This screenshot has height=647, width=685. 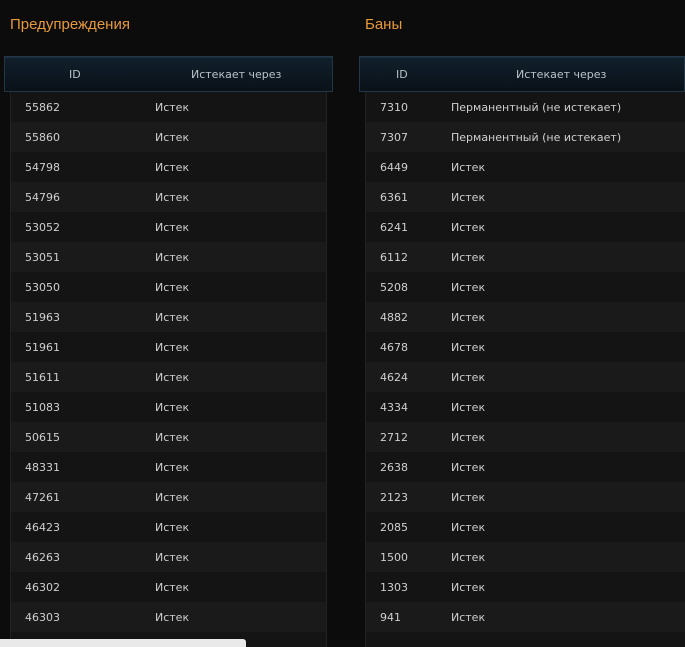 I want to click on row-id: 6449, so click(x=394, y=167).